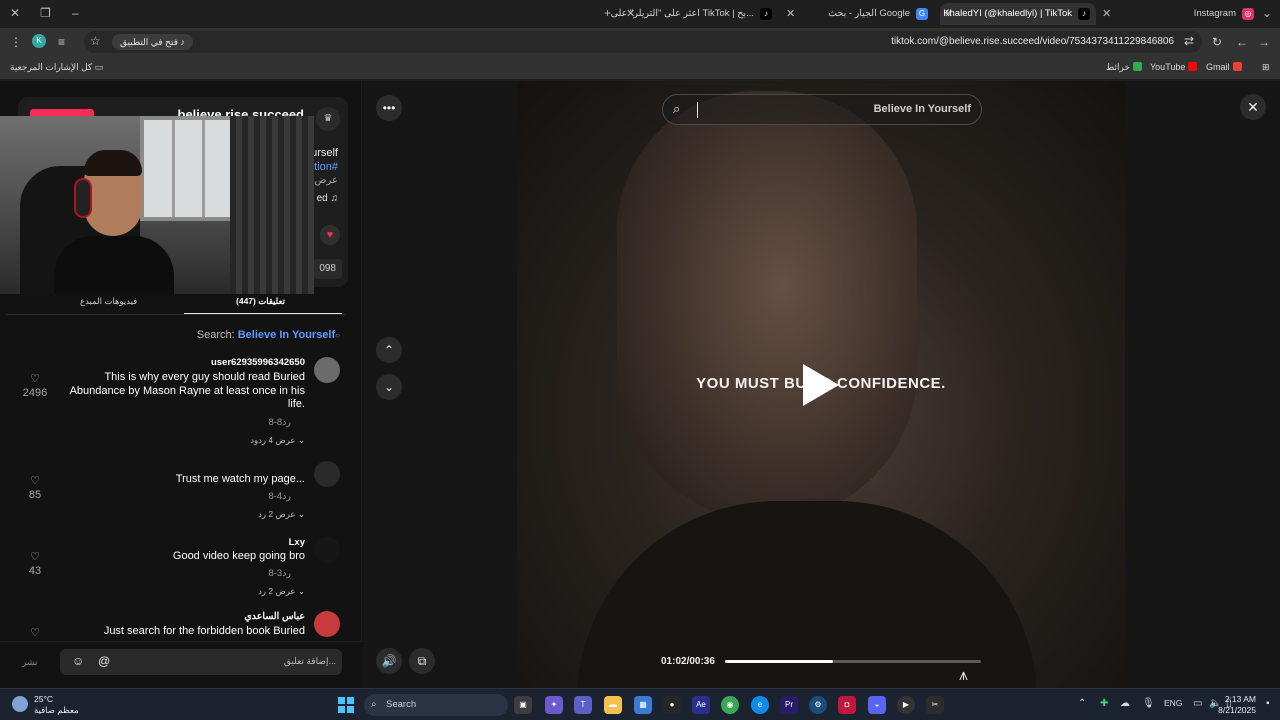 This screenshot has width=1280, height=720. What do you see at coordinates (327, 198) in the screenshot?
I see `music-label: ed ♫` at bounding box center [327, 198].